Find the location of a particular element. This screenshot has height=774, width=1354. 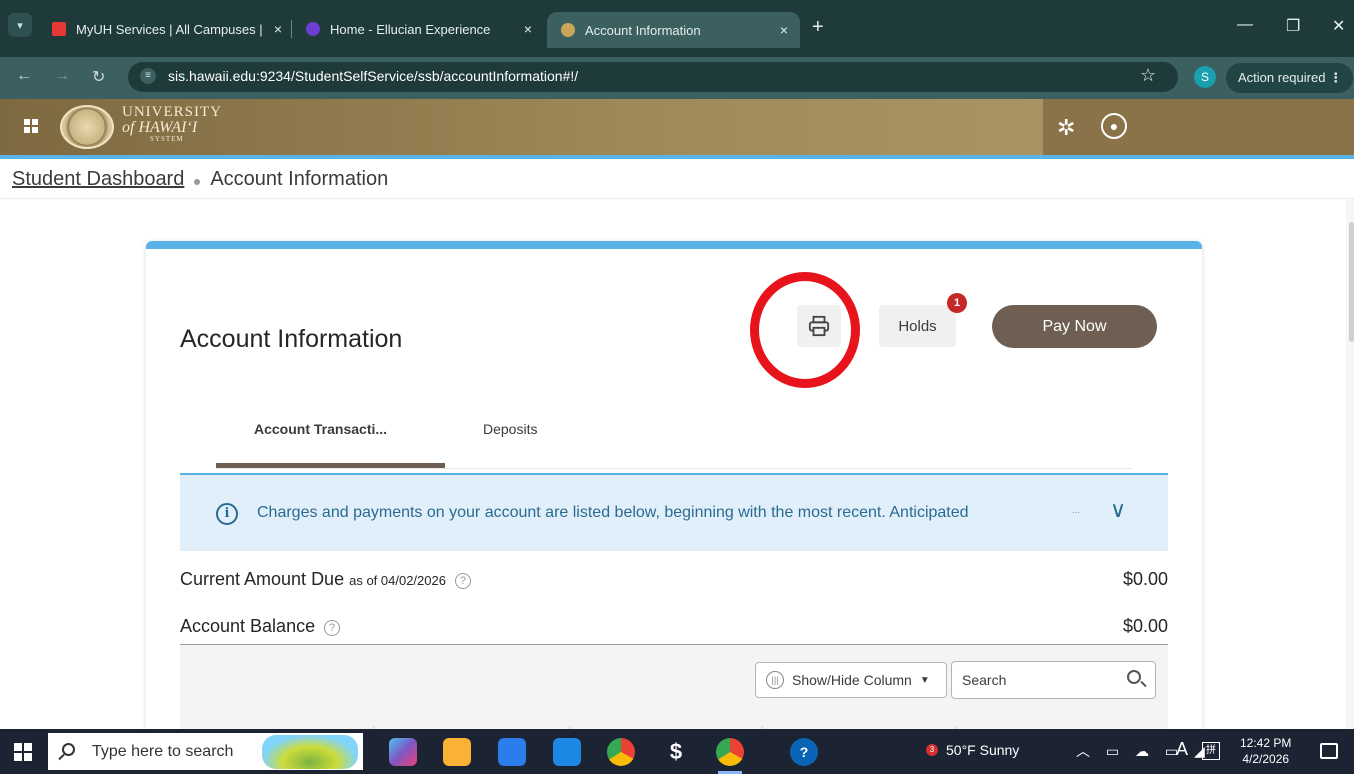

windows-start-icon is located at coordinates (23, 752).